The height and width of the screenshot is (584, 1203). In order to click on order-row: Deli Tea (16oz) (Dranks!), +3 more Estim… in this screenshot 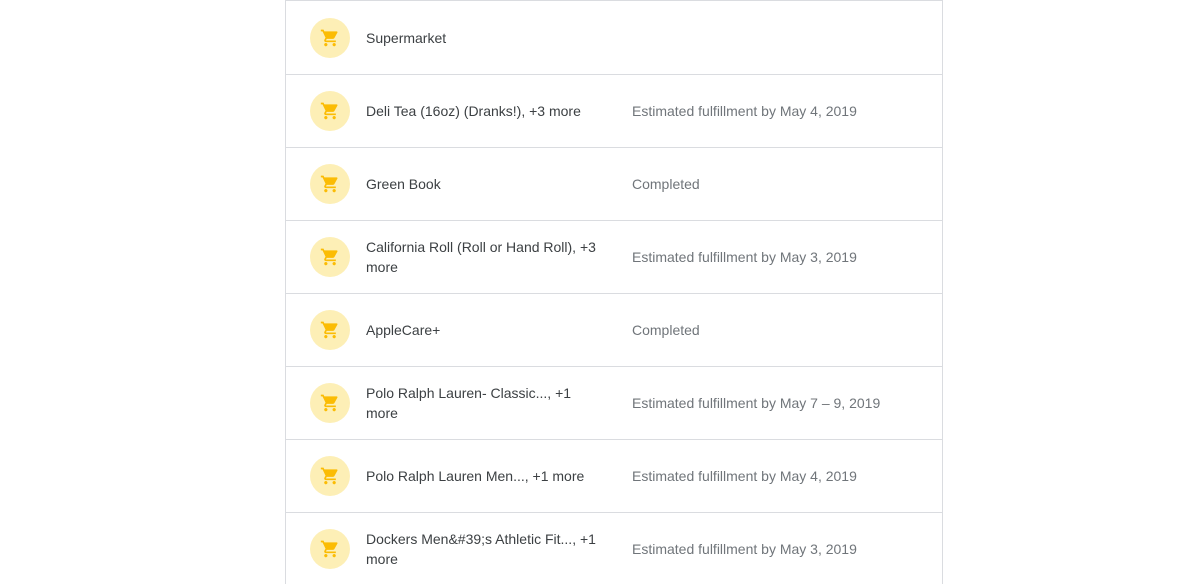, I will do `click(614, 111)`.